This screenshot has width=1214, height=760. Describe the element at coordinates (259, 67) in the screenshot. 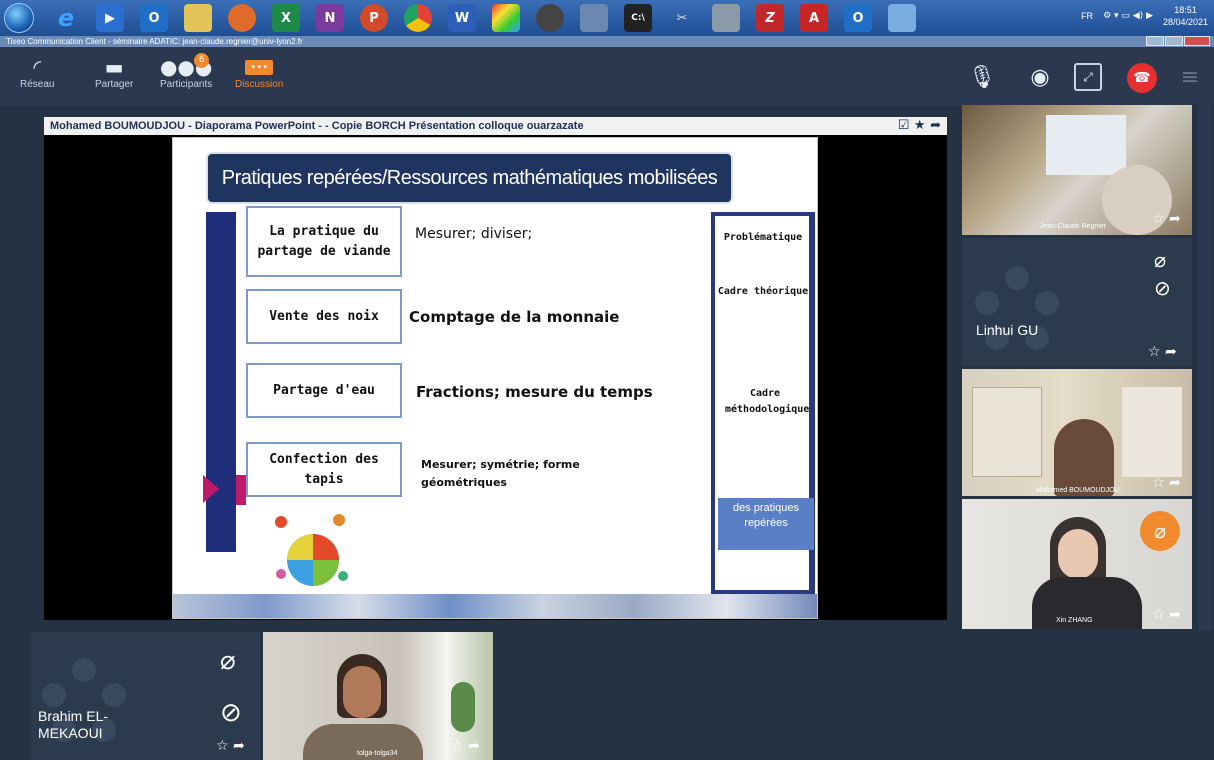

I see `chat-icon: •••` at that location.